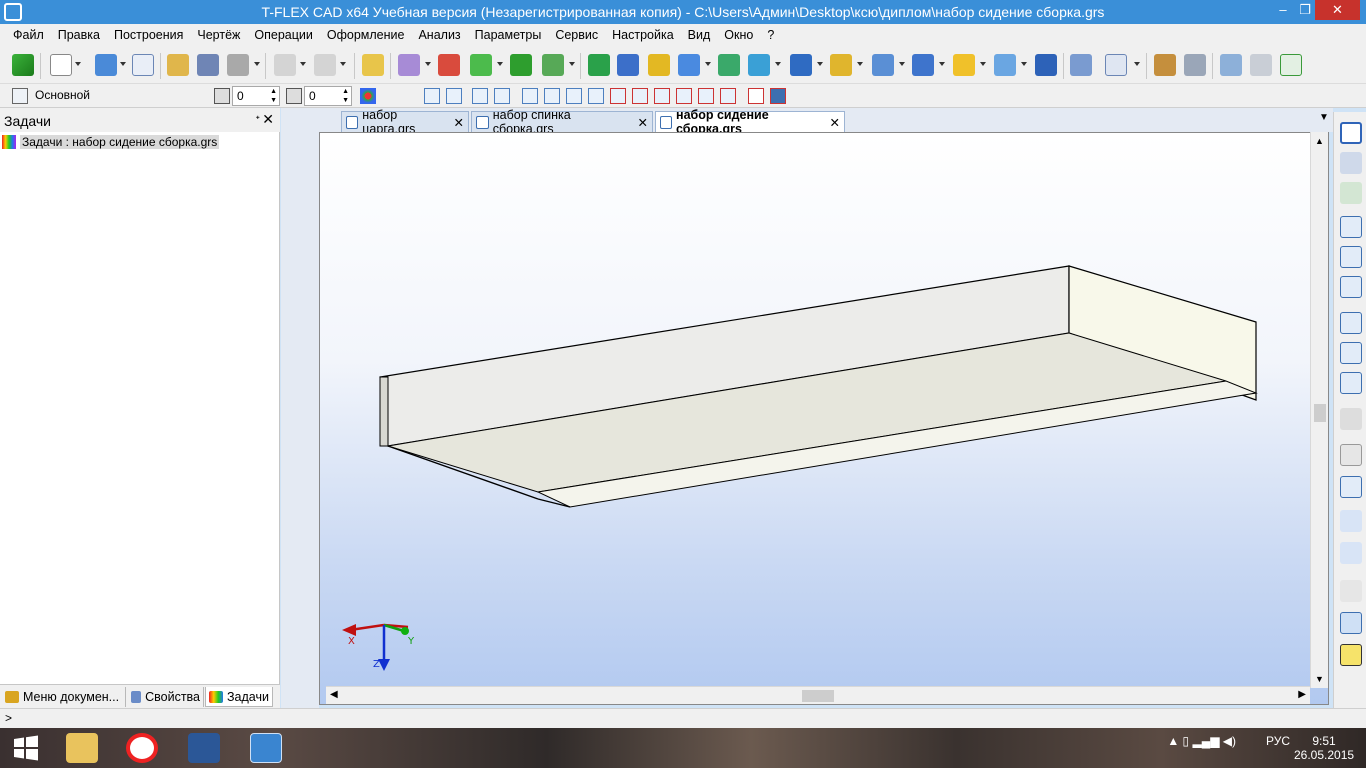 The height and width of the screenshot is (768, 1366). What do you see at coordinates (1005, 65) in the screenshot?
I see `sheet-icon` at bounding box center [1005, 65].